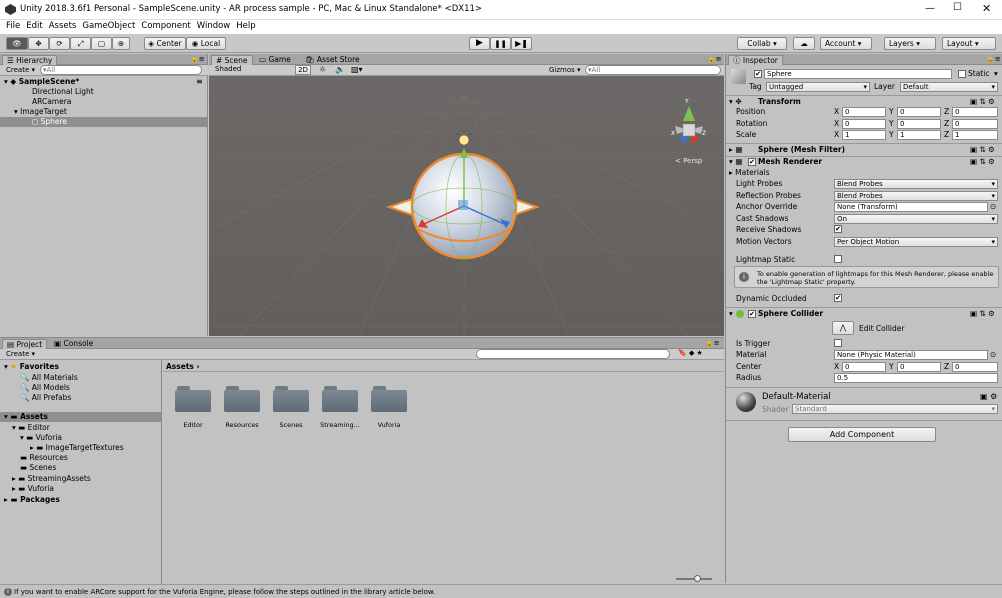 The width and height of the screenshot is (1002, 598). I want to click on close-button: ✕, so click(986, 8).